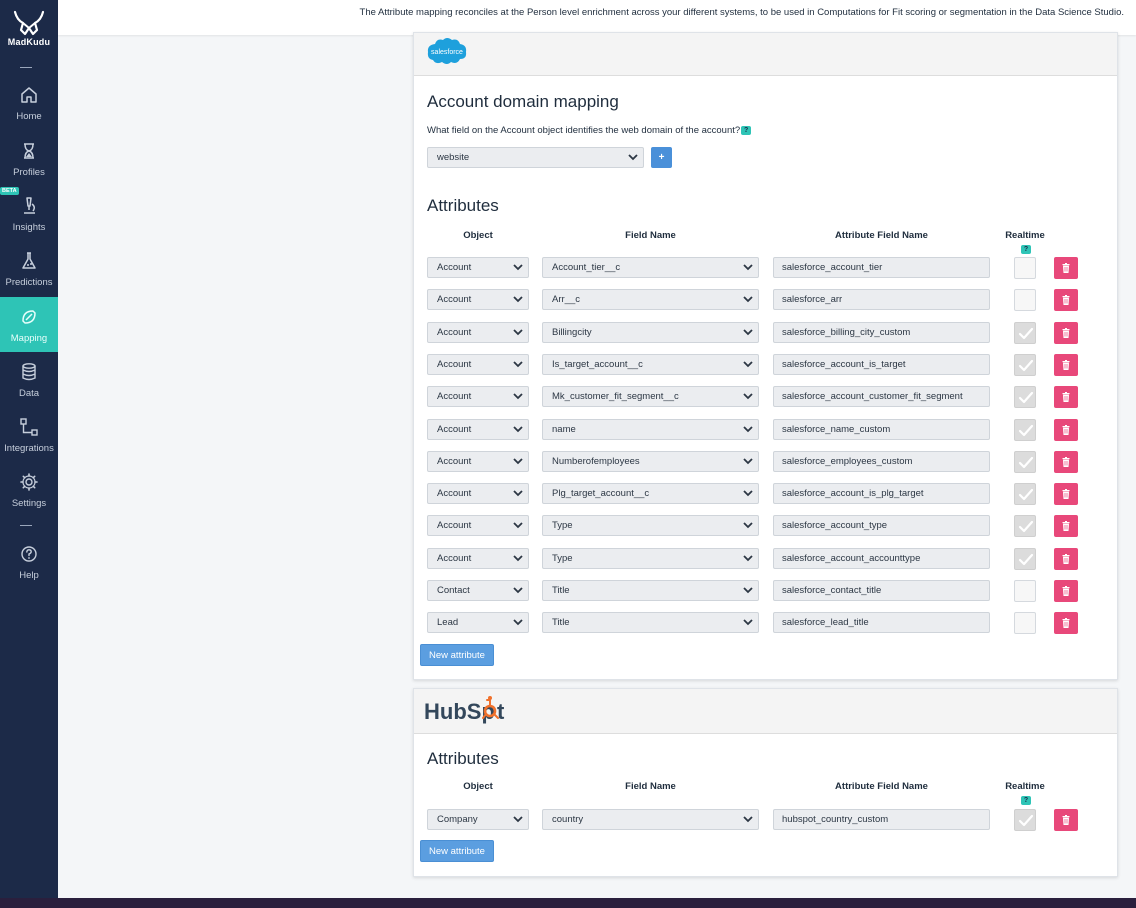 The height and width of the screenshot is (908, 1136). What do you see at coordinates (29, 213) in the screenshot?
I see `sidebar-item-insights: BETA Insights` at bounding box center [29, 213].